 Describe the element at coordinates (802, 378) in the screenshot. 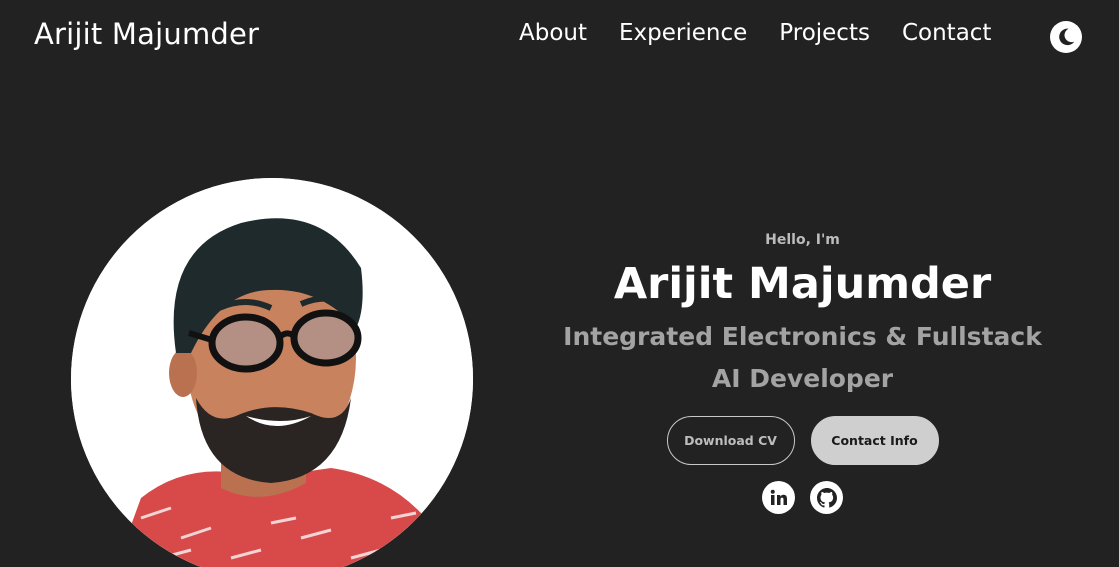

I see `hero-role-line2: AI Developer` at that location.